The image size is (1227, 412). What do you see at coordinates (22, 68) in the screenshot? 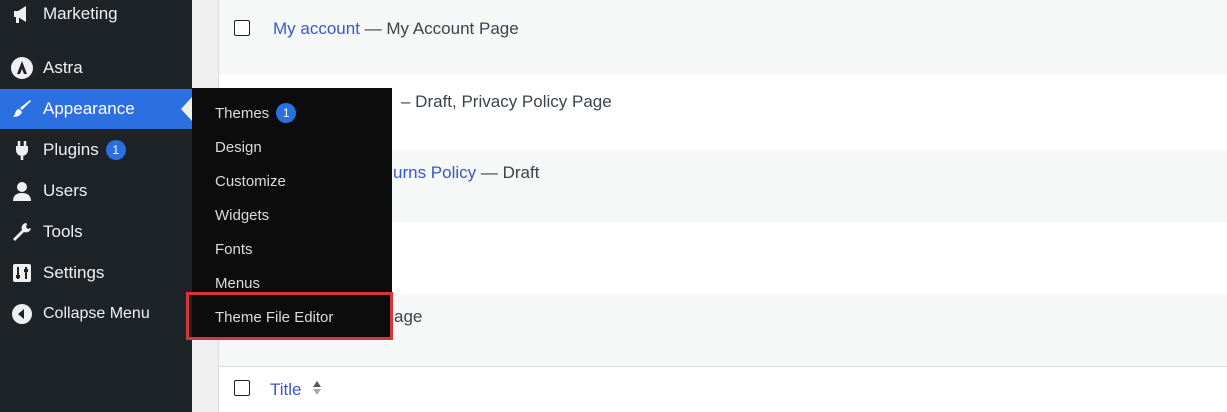
I see `astra-icon` at bounding box center [22, 68].